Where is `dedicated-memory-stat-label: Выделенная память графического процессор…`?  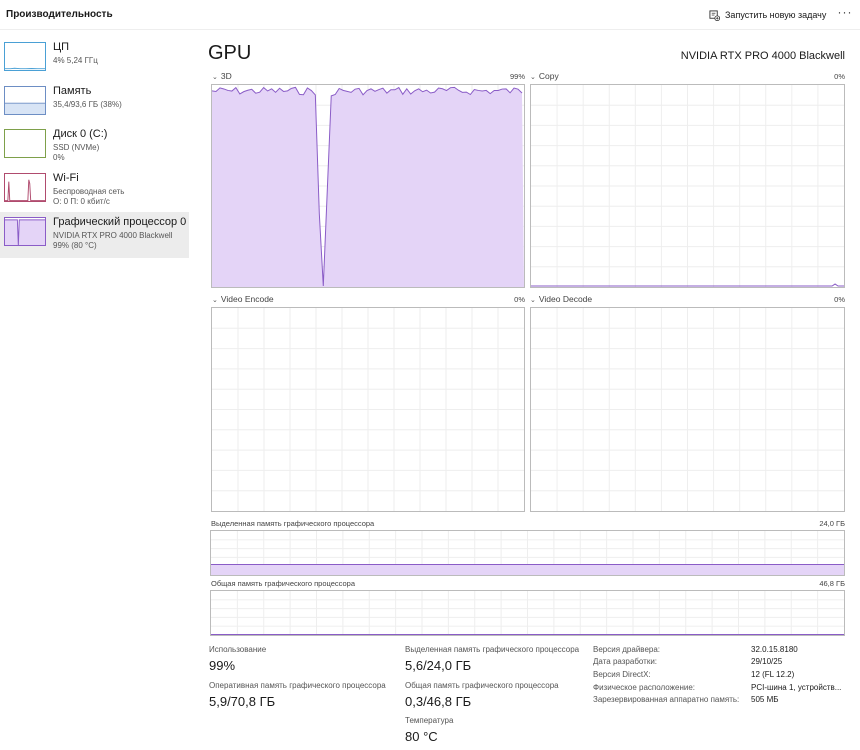
dedicated-memory-stat-label: Выделенная память графического процессор… is located at coordinates (492, 649).